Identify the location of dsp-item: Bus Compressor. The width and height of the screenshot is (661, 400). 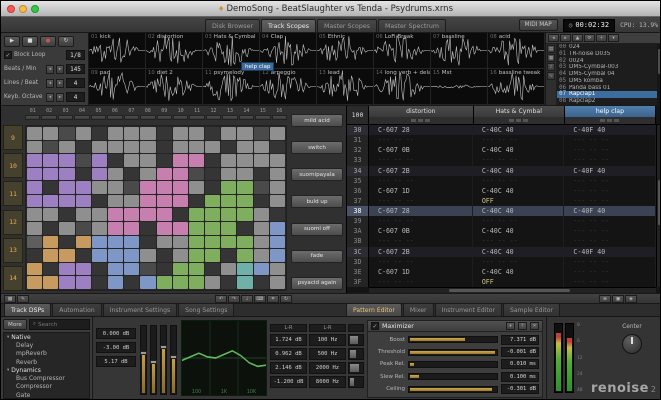
(46, 378).